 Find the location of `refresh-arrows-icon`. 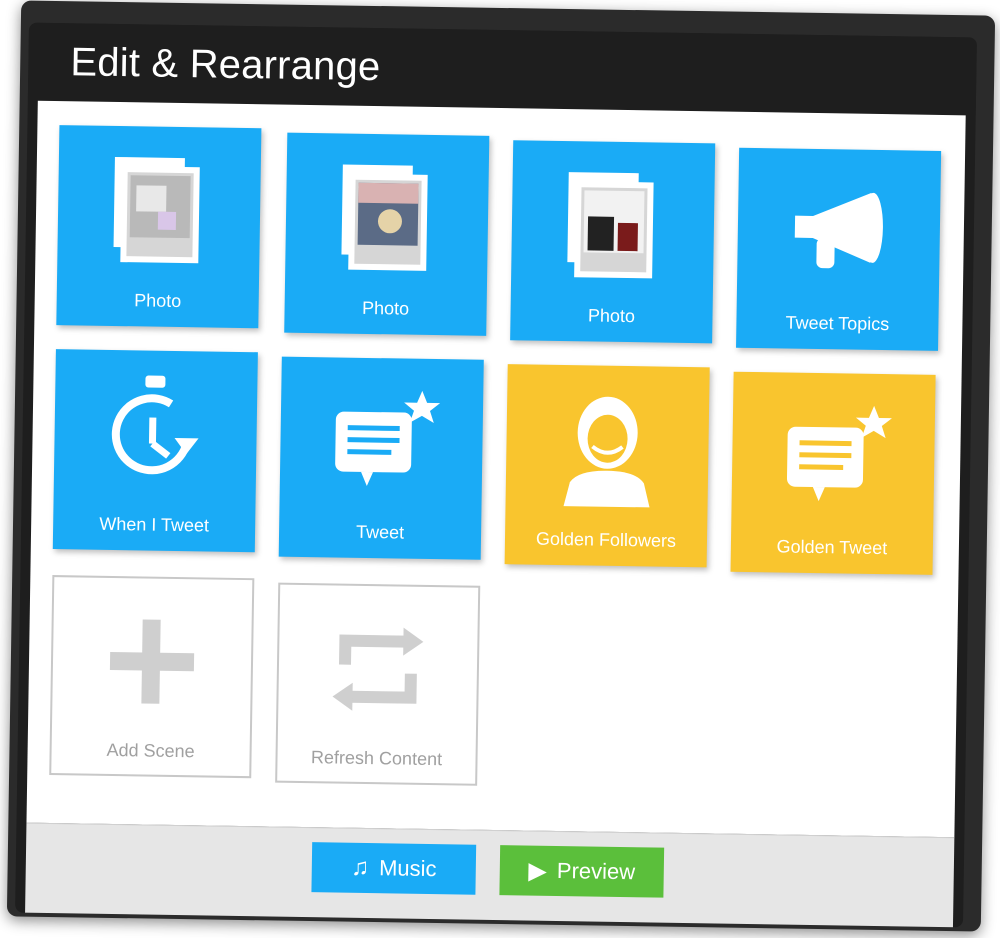

refresh-arrows-icon is located at coordinates (378, 669).